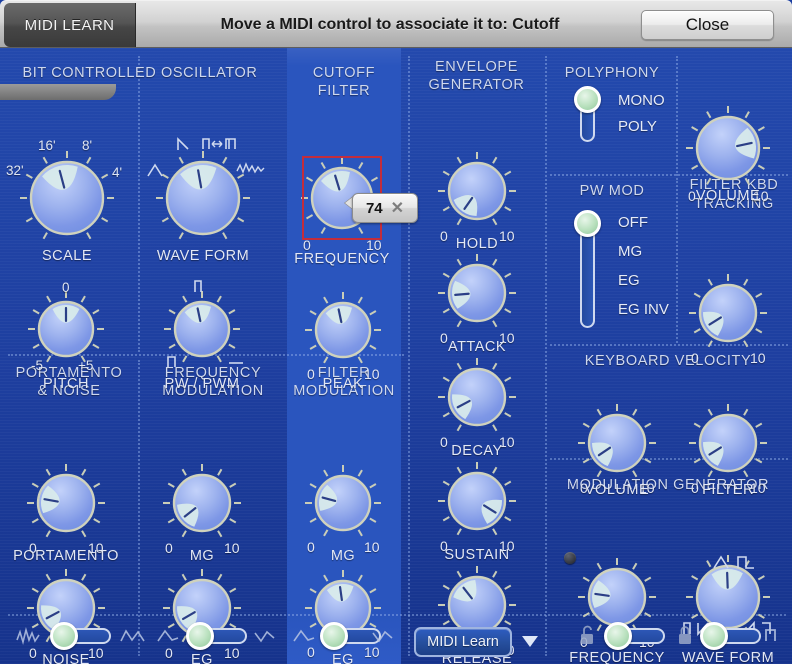  Describe the element at coordinates (64, 636) in the screenshot. I see `noise-bottom-slider-thumb` at that location.